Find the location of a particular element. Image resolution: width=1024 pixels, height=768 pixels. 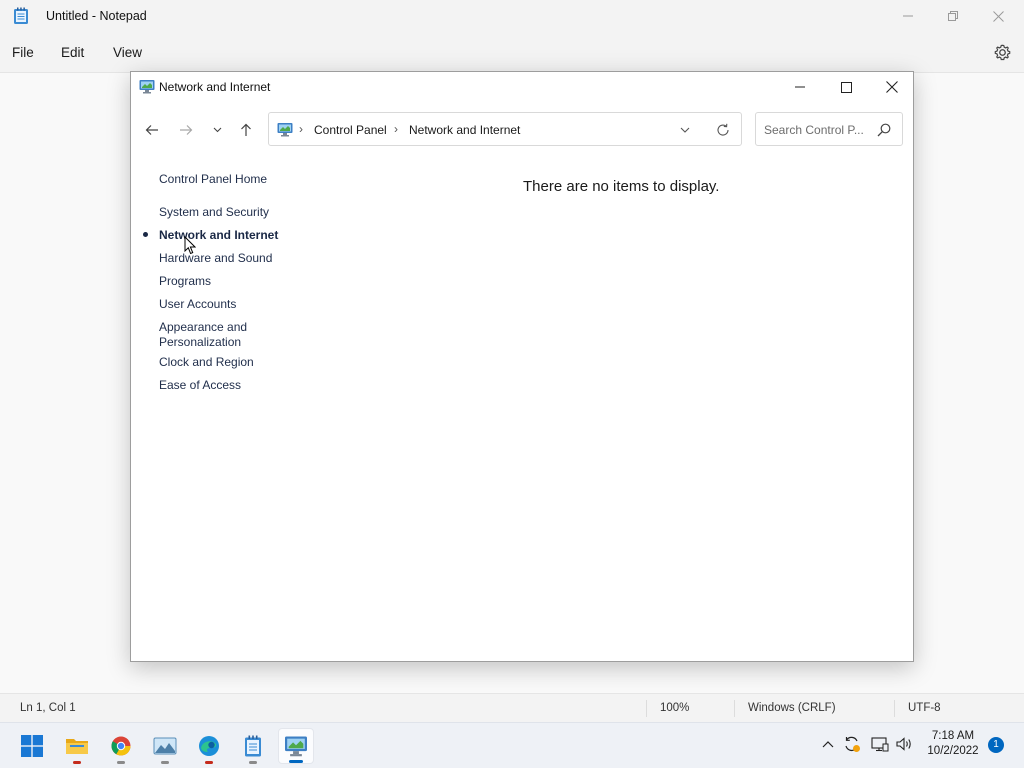

clock-time: 7:18 AM is located at coordinates (953, 736).